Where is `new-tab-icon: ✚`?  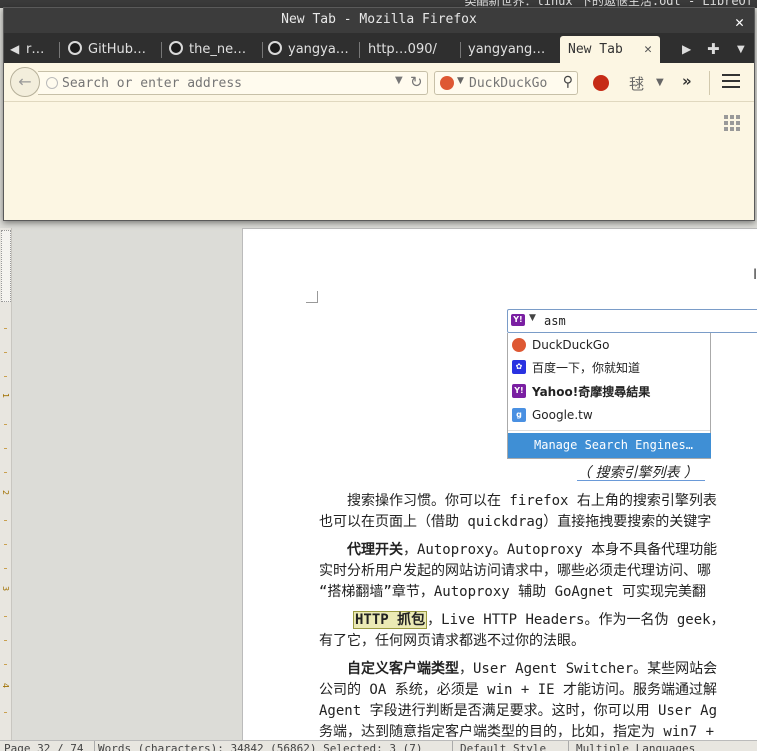 new-tab-icon: ✚ is located at coordinates (713, 49).